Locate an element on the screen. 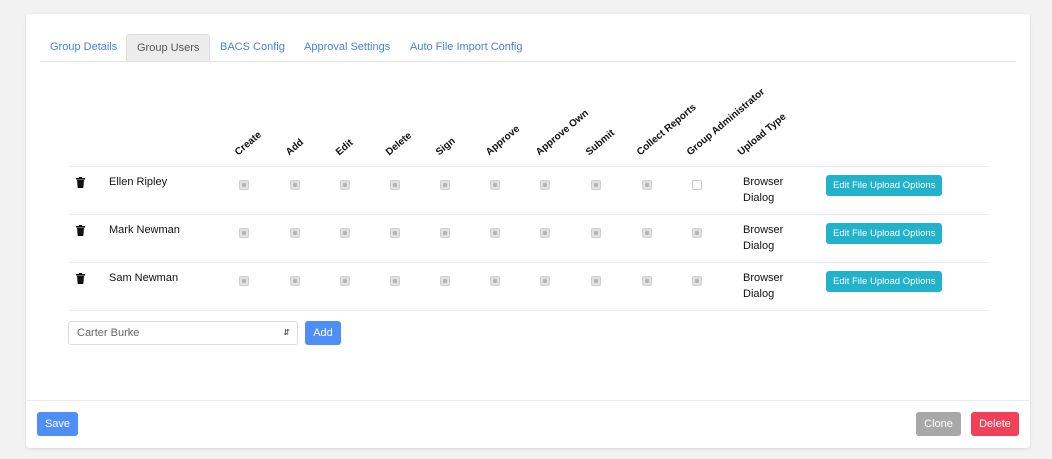  user-select-value: Carter Burke is located at coordinates (108, 333).